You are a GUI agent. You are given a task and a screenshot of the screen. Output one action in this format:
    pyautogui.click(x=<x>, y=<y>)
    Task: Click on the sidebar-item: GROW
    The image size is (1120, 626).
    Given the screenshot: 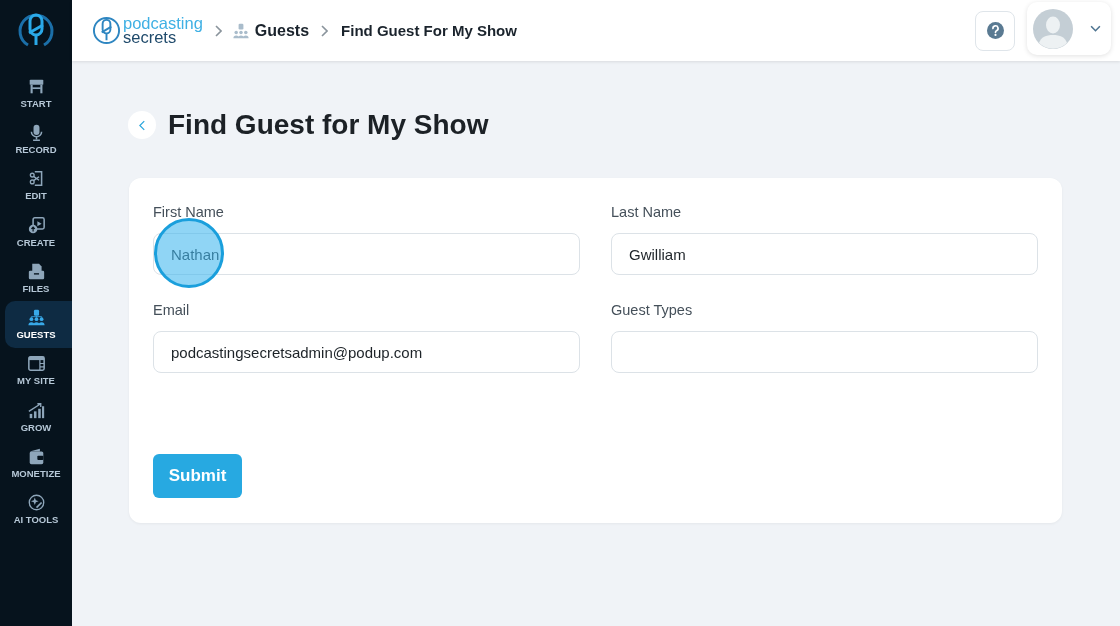 What is the action you would take?
    pyautogui.click(x=38, y=417)
    